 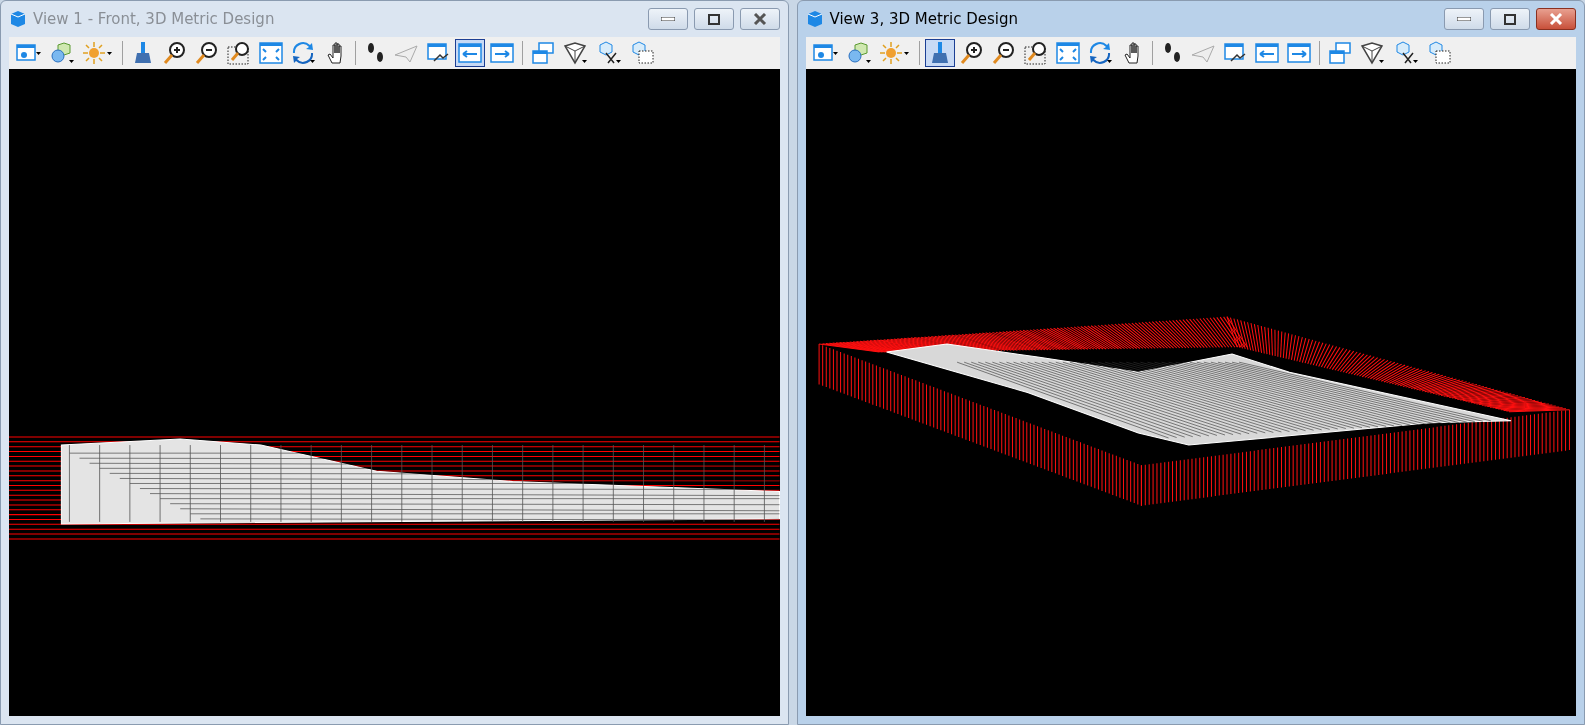 I want to click on window-title: View 3, 3D Metric Design, so click(x=924, y=19).